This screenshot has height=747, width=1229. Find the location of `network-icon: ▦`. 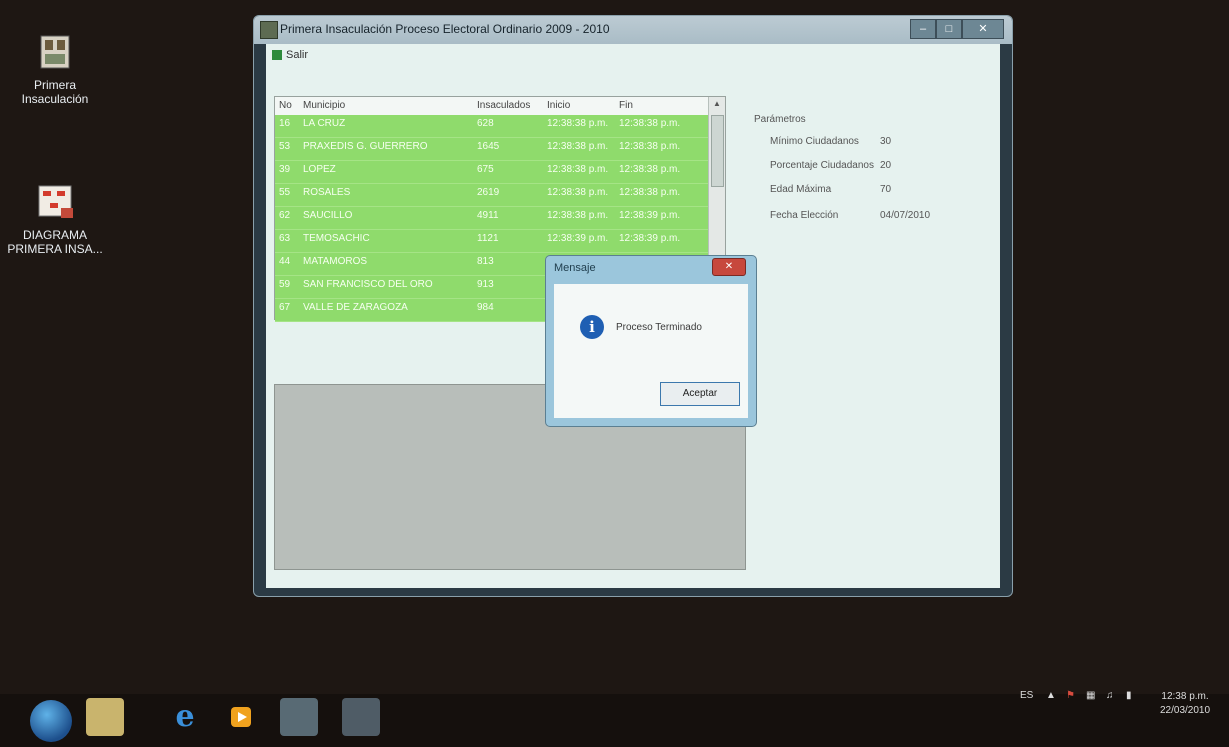

network-icon: ▦ is located at coordinates (1090, 695).